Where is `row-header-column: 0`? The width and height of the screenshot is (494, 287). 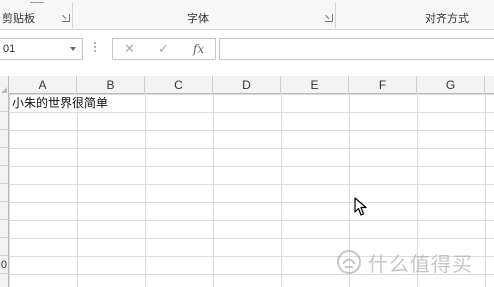 row-header-column: 0 is located at coordinates (4, 190).